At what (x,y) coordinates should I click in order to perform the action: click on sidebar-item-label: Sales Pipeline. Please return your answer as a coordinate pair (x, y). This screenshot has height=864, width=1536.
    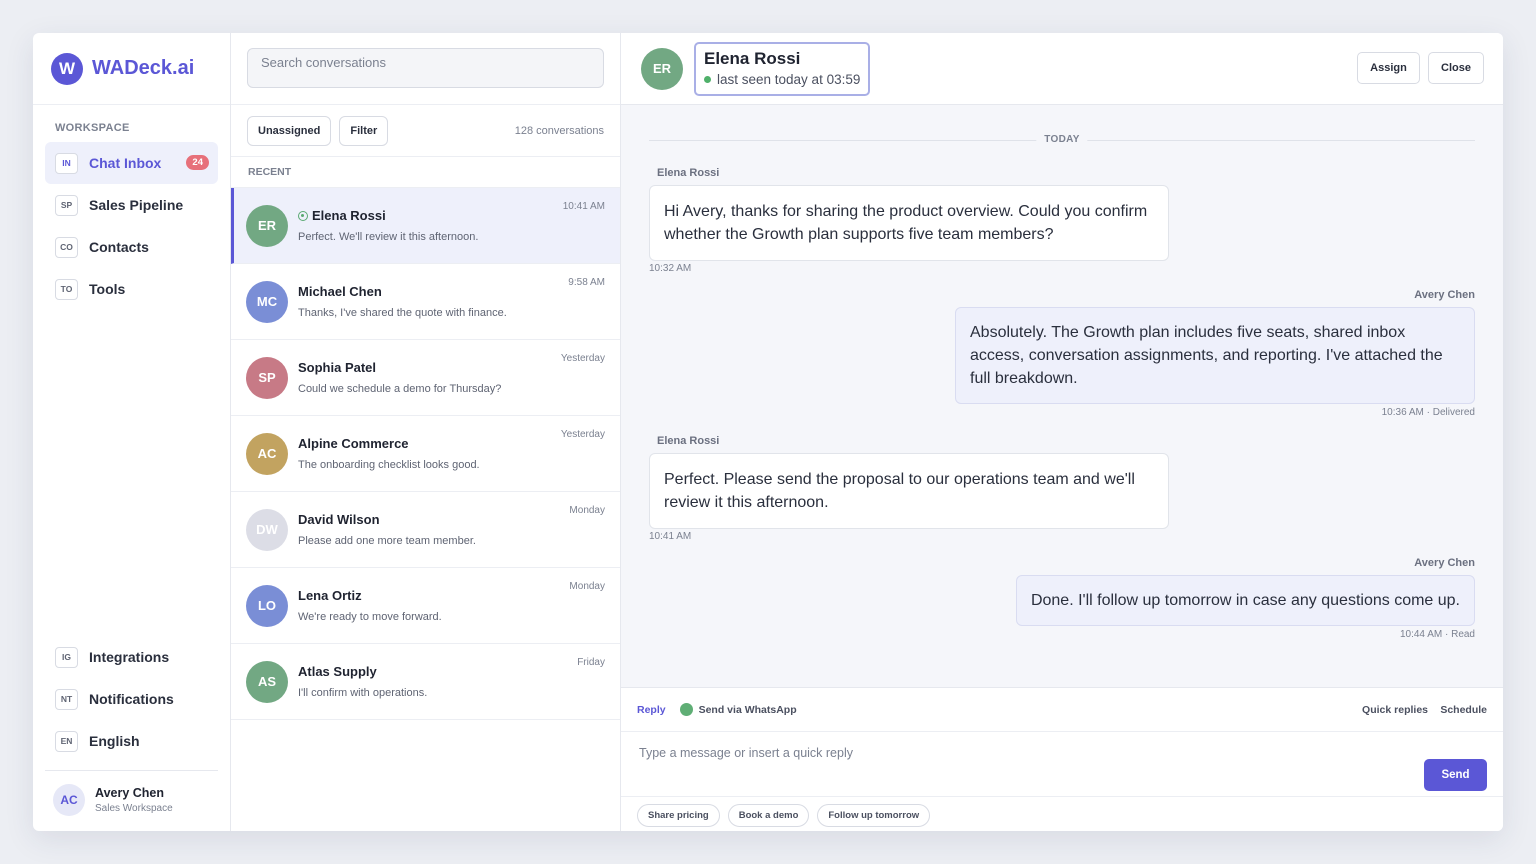
    Looking at the image, I should click on (136, 205).